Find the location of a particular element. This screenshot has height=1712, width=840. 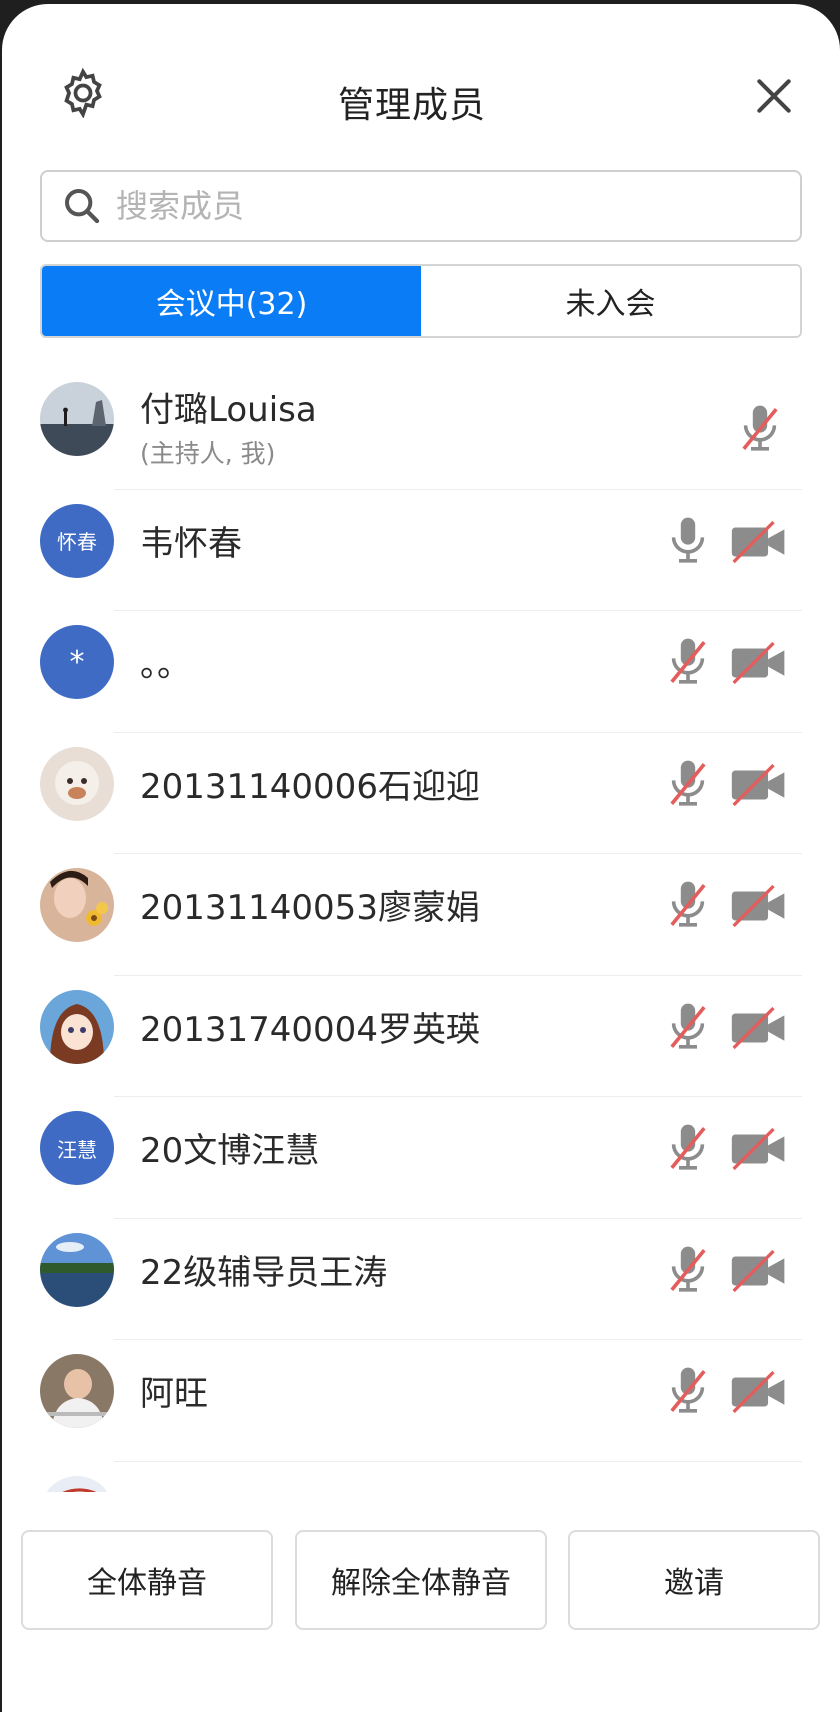

member-name: 韦怀春 is located at coordinates (191, 543).